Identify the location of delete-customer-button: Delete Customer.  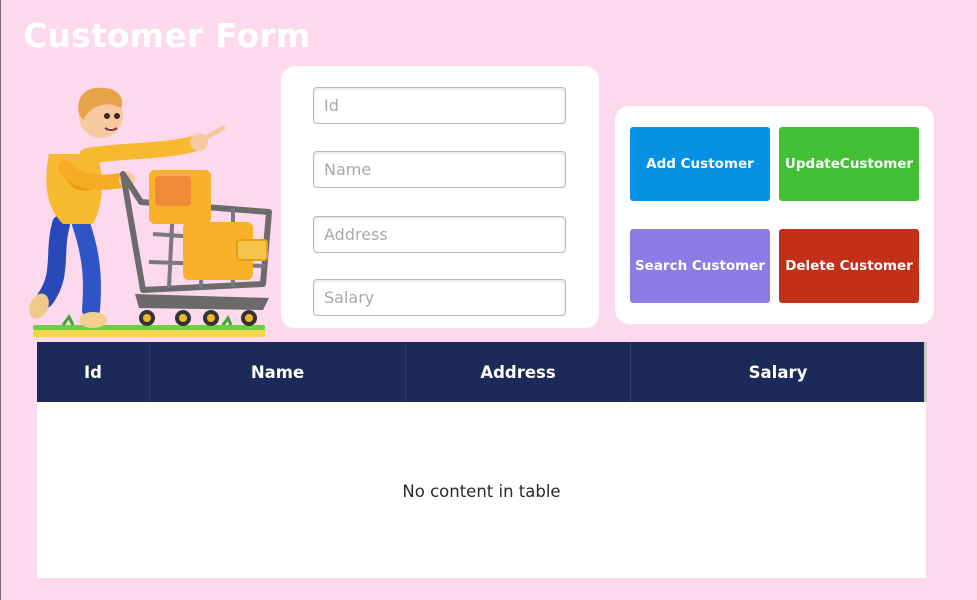
(849, 266).